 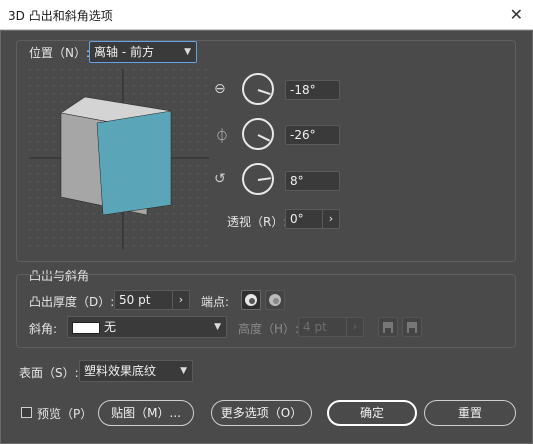 I want to click on x-rotation-dial, so click(x=258, y=89).